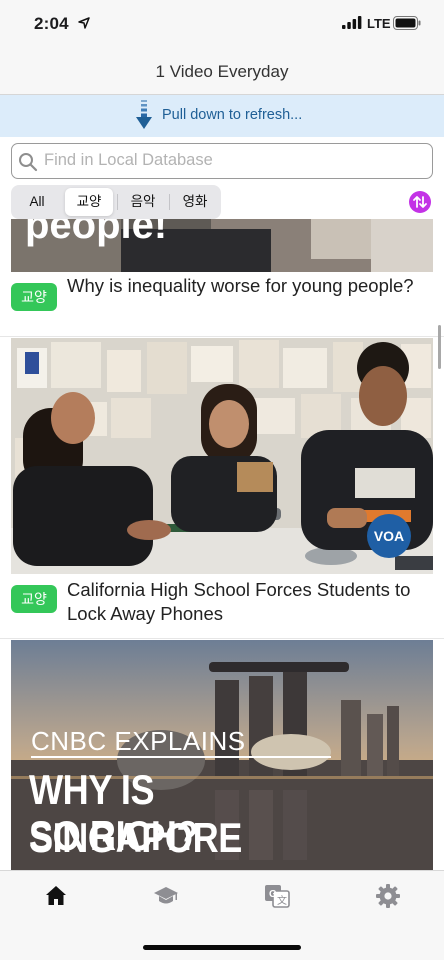 This screenshot has height=960, width=444. Describe the element at coordinates (234, 160) in the screenshot. I see `search-input` at that location.